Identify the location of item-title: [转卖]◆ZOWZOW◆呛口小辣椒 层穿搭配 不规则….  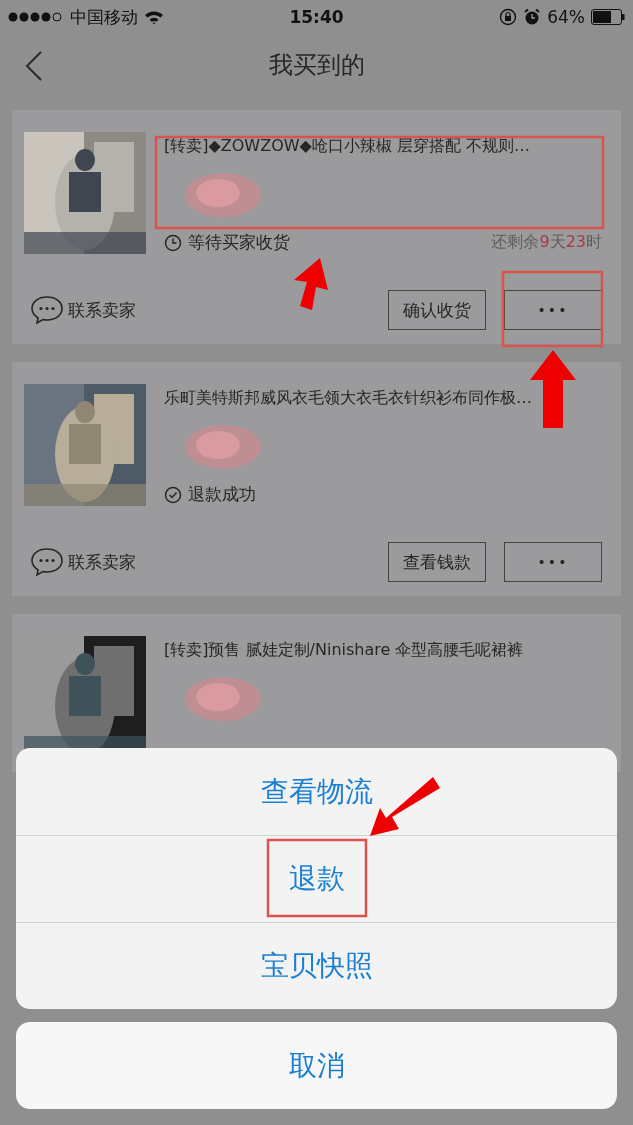
(383, 146).